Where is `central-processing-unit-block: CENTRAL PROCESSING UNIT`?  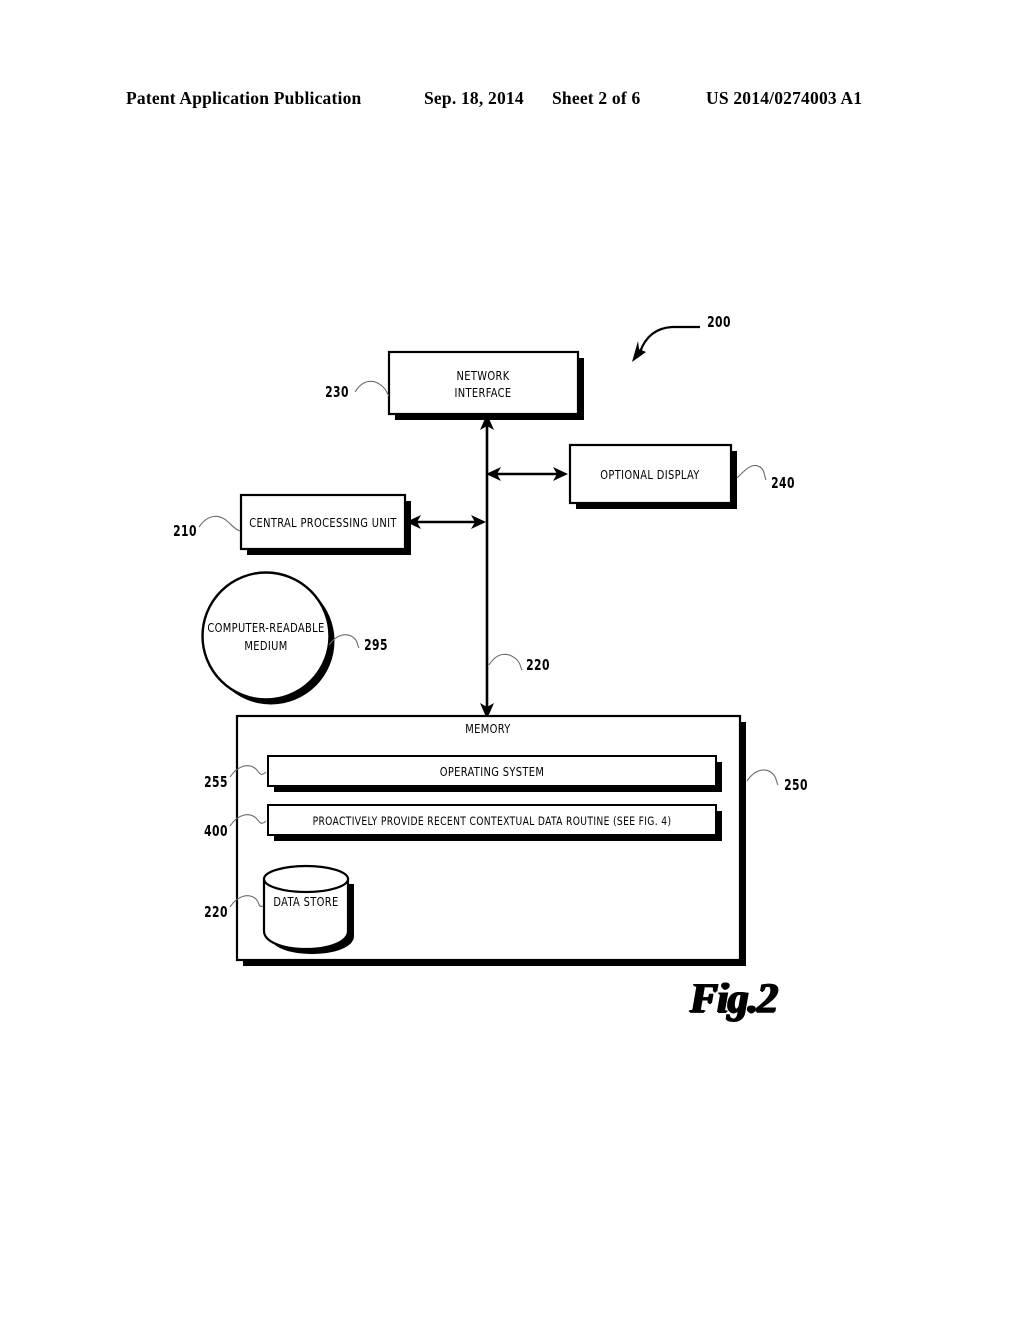
central-processing-unit-block: CENTRAL PROCESSING UNIT is located at coordinates (325, 524).